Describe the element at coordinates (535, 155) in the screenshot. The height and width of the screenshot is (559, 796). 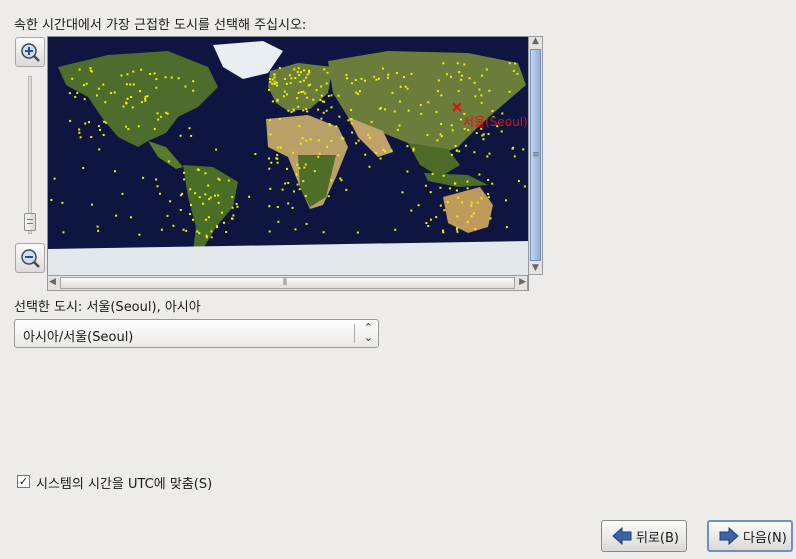
I see `map-vertical-scrollbar: ▲ ≡ ▼` at that location.